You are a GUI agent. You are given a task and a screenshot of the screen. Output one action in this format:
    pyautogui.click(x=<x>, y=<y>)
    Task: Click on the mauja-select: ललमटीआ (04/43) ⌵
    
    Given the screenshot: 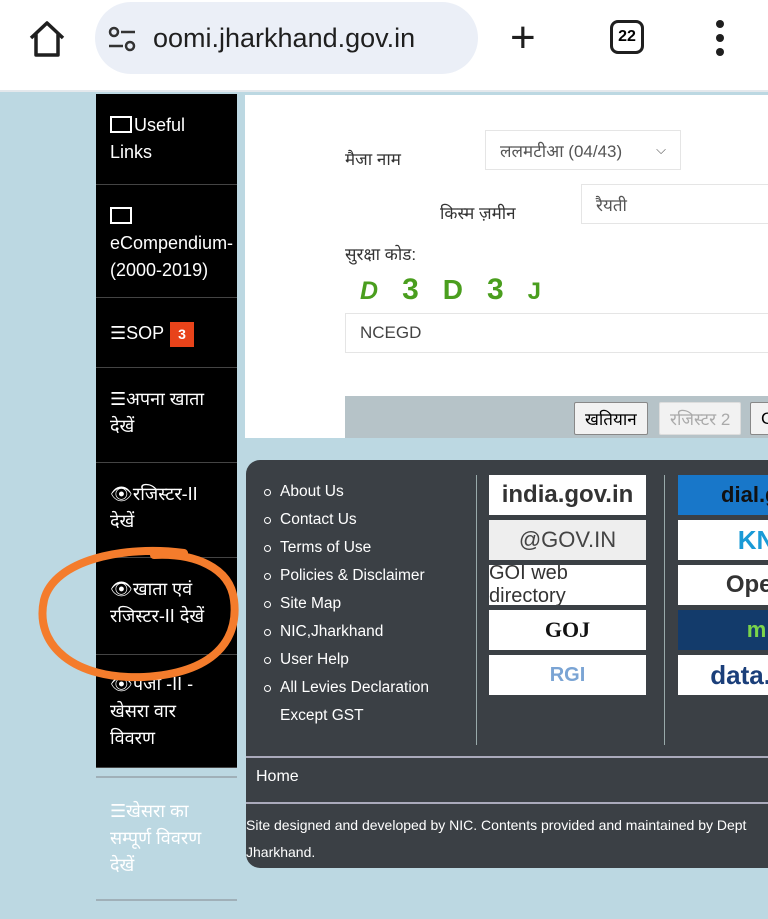 What is the action you would take?
    pyautogui.click(x=583, y=150)
    